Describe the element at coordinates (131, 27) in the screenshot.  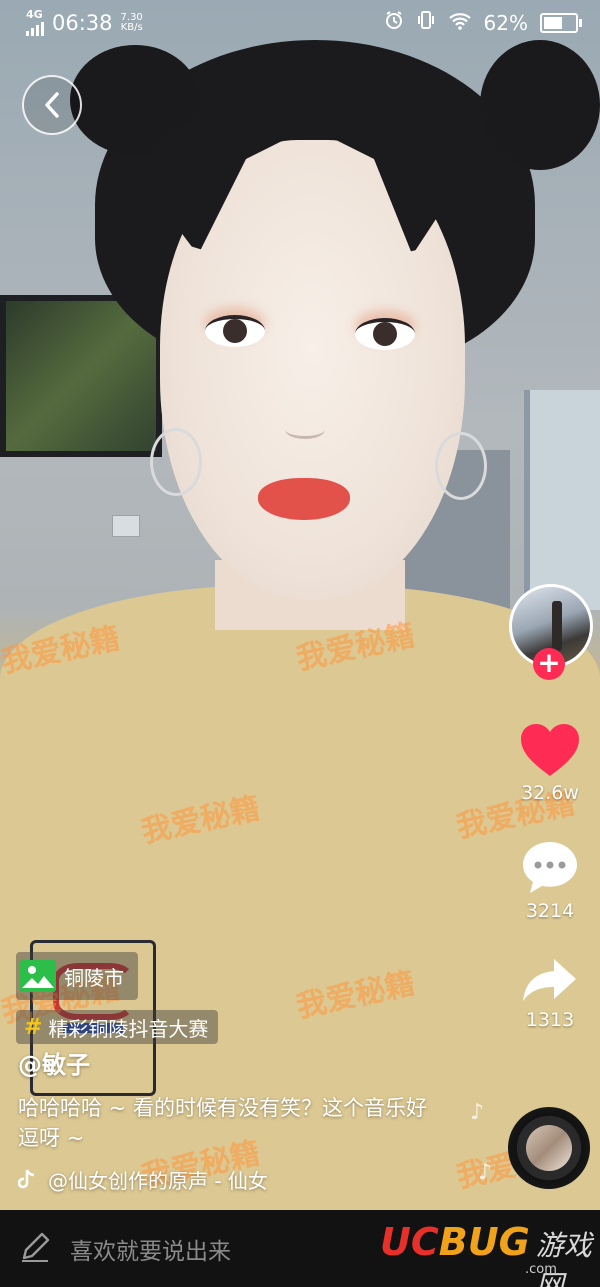
I see `network-speed-unit: KB/s` at that location.